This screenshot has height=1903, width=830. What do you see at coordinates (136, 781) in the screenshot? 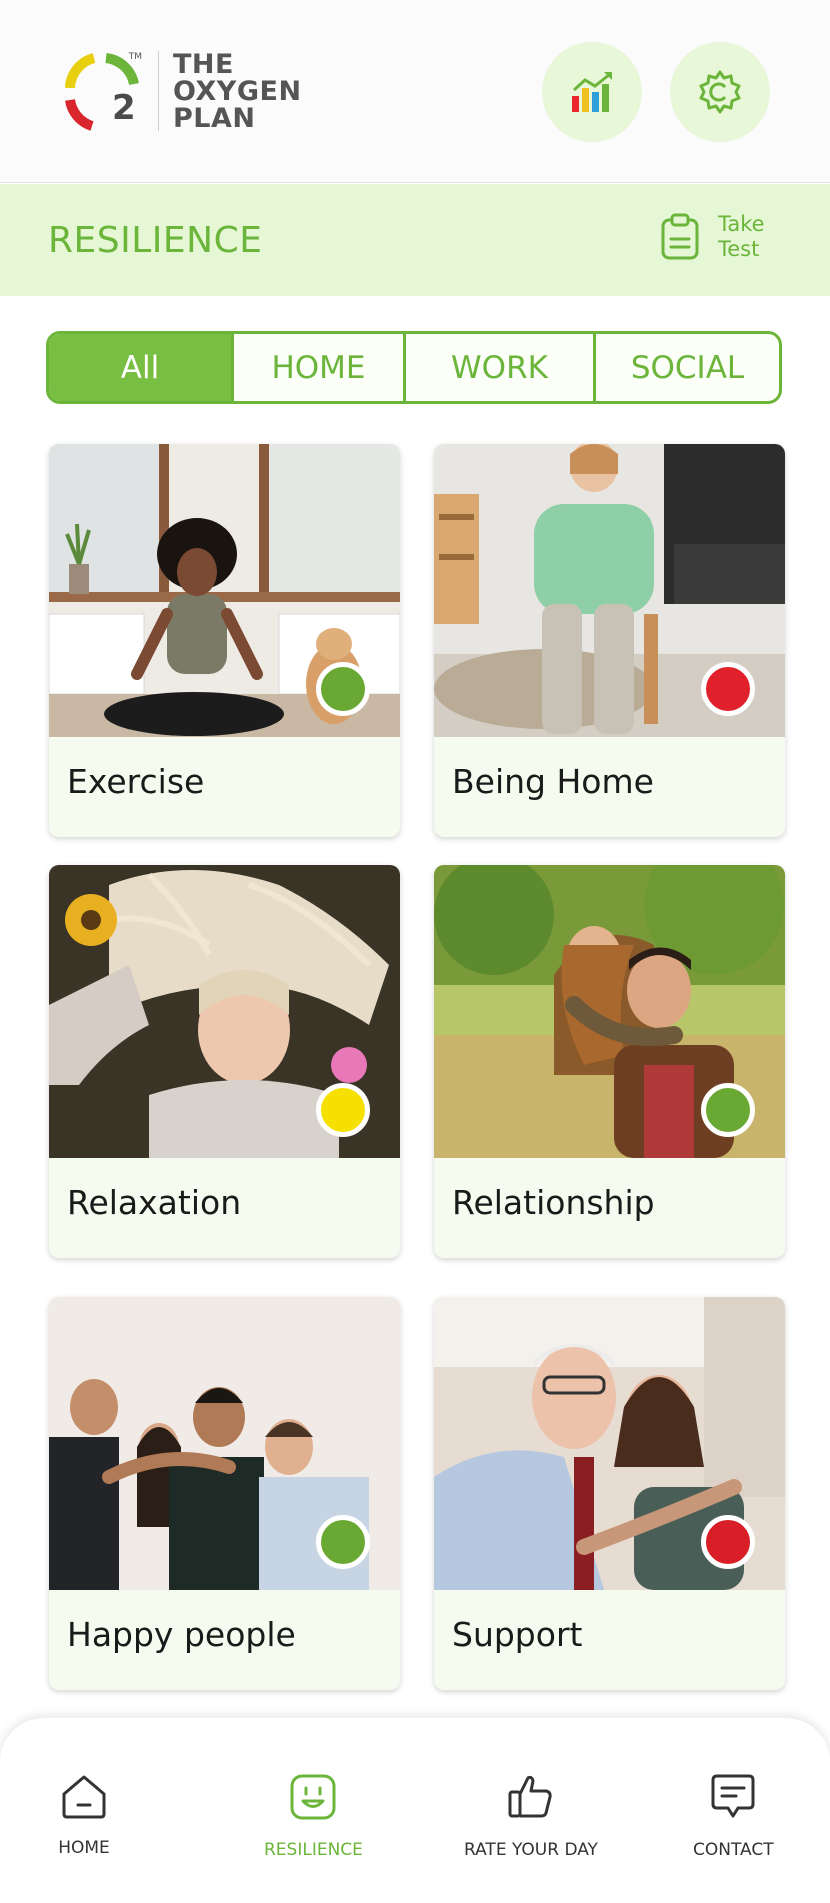
I see `card-label: Exercise` at bounding box center [136, 781].